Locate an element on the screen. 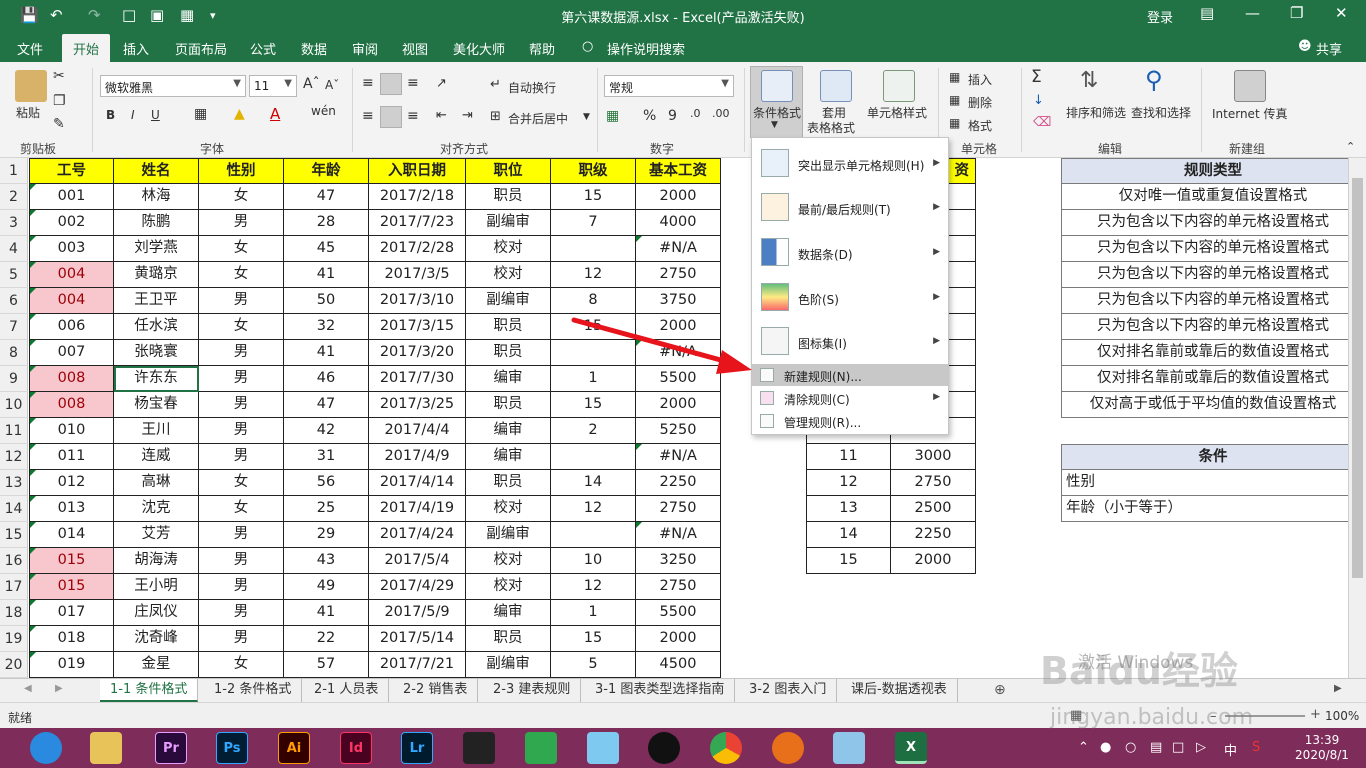 This screenshot has height=768, width=1366. table-cell: 2017/3/10 is located at coordinates (417, 301).